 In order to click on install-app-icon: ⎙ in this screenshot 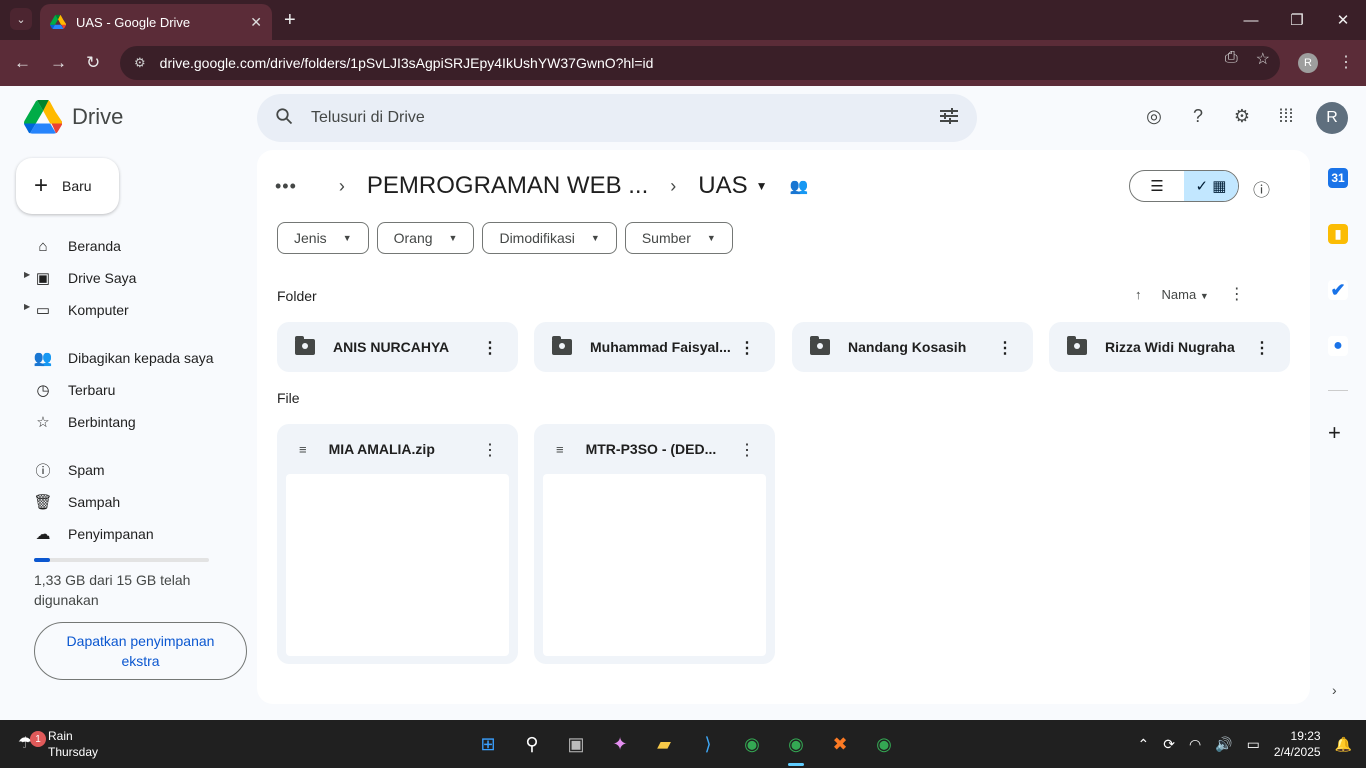, I will do `click(1231, 59)`.